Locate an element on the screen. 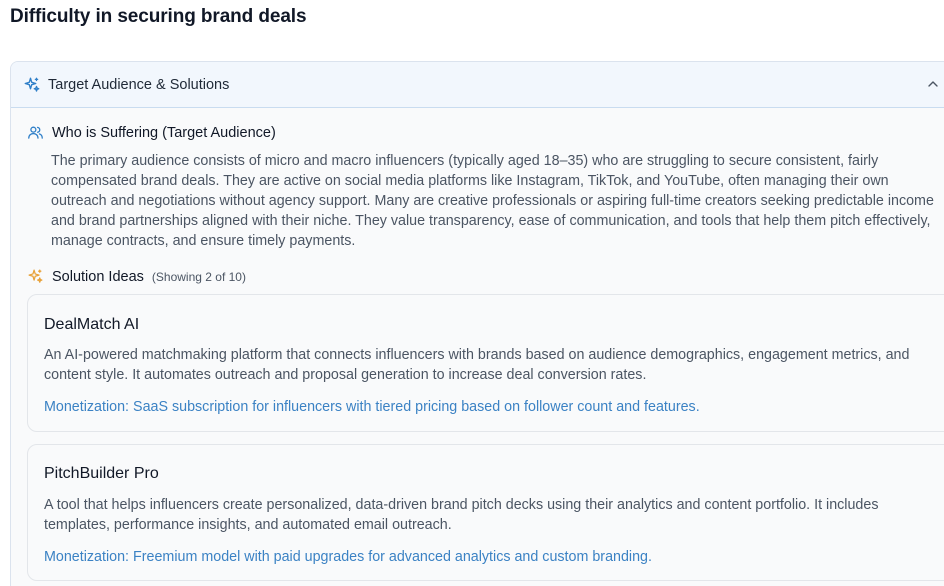 The image size is (944, 586). audience-heading: Who is Suffering (Target Audience) is located at coordinates (151, 132).